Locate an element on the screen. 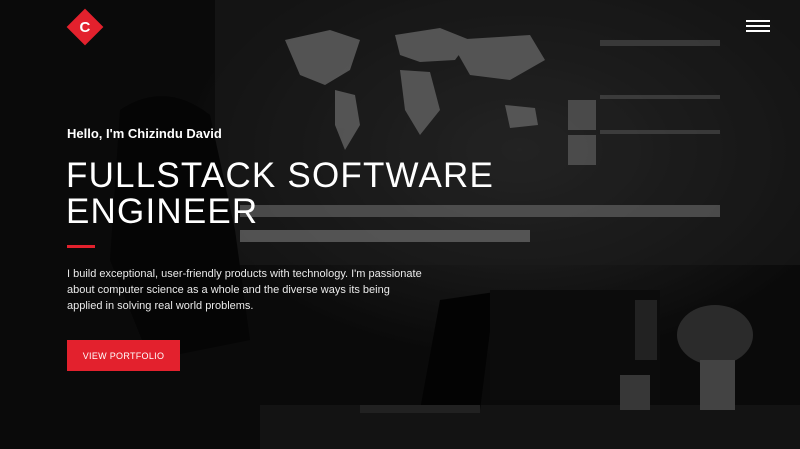  title-accent-divider is located at coordinates (81, 246).